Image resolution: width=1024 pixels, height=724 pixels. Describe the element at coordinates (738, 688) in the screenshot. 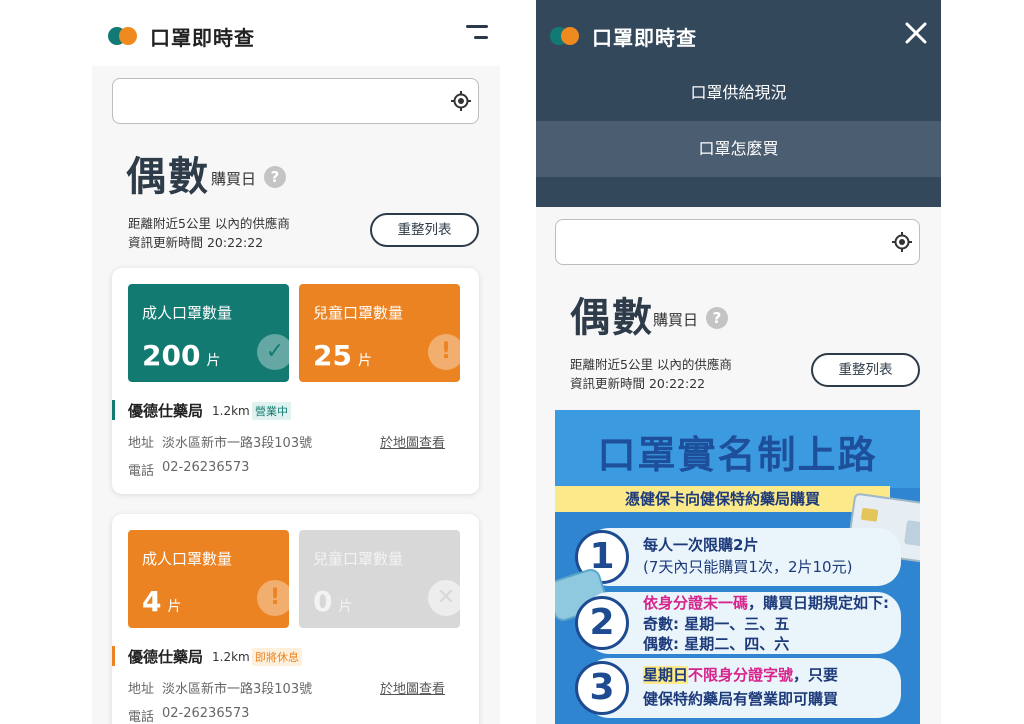

I see `step-3: 3 星期日不限身分證字號，只要 健保特約藥局有營業即可購買` at that location.